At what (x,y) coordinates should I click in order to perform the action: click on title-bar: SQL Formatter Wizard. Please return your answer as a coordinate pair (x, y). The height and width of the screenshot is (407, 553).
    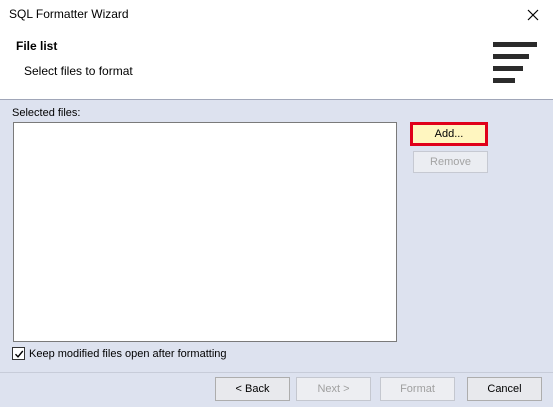
    Looking at the image, I should click on (276, 15).